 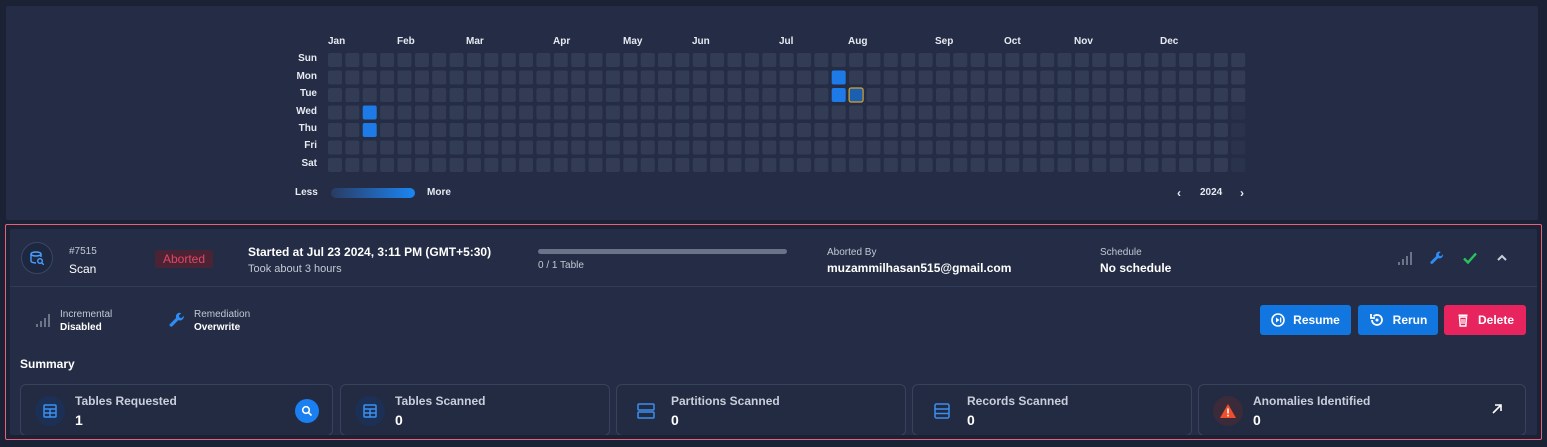 What do you see at coordinates (307, 411) in the screenshot?
I see `search-icon` at bounding box center [307, 411].